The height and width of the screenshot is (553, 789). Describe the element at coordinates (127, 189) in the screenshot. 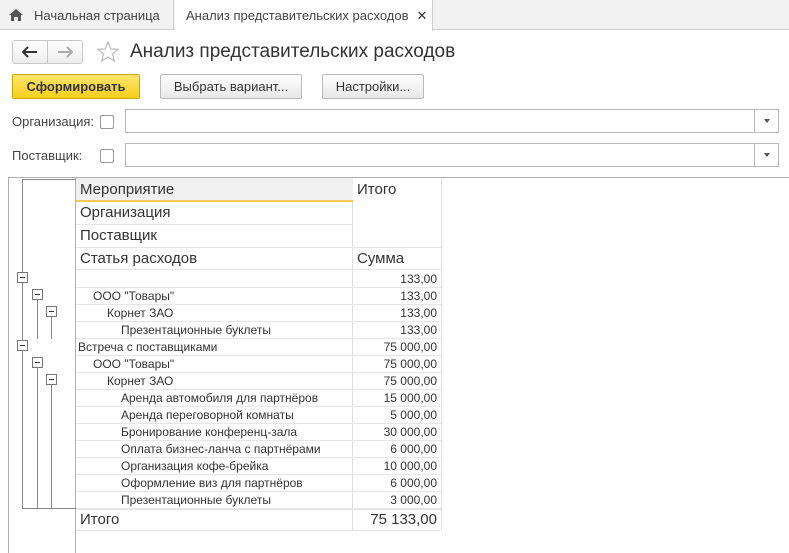

I see `header-event: Мероприятие` at that location.